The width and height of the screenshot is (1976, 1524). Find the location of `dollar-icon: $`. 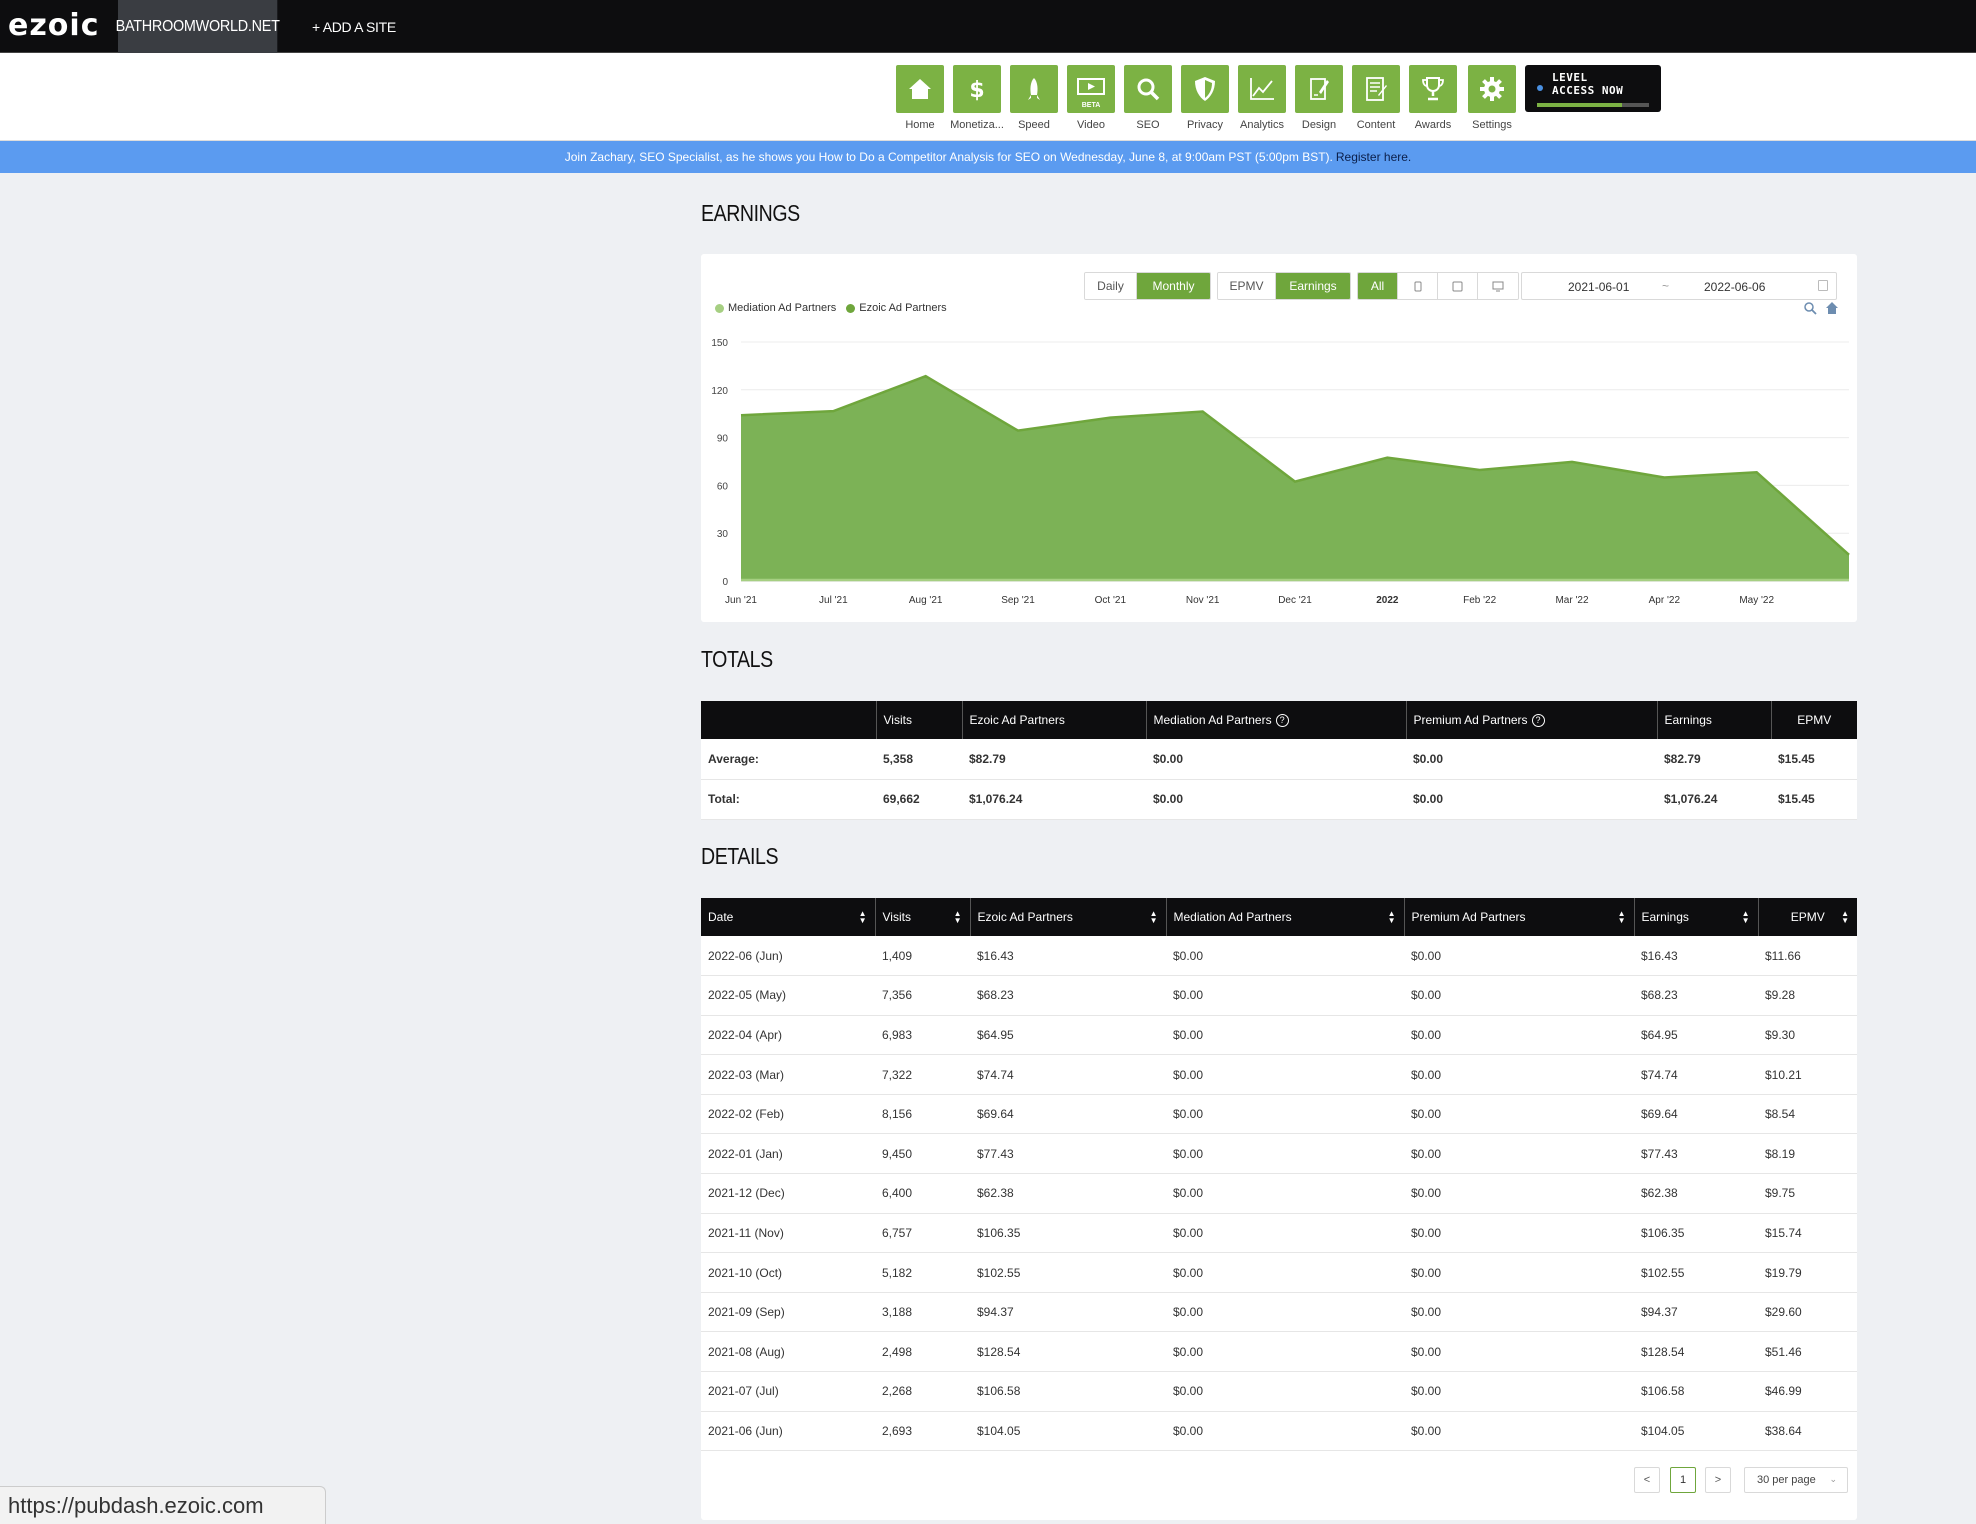

dollar-icon: $ is located at coordinates (977, 89).